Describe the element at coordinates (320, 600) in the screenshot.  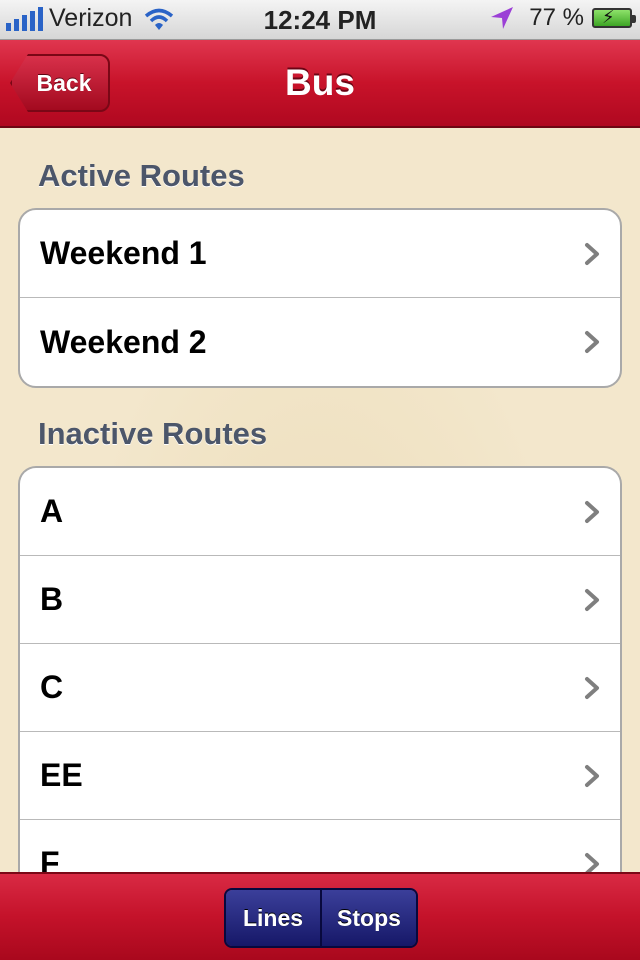
I see `list-item: B` at that location.